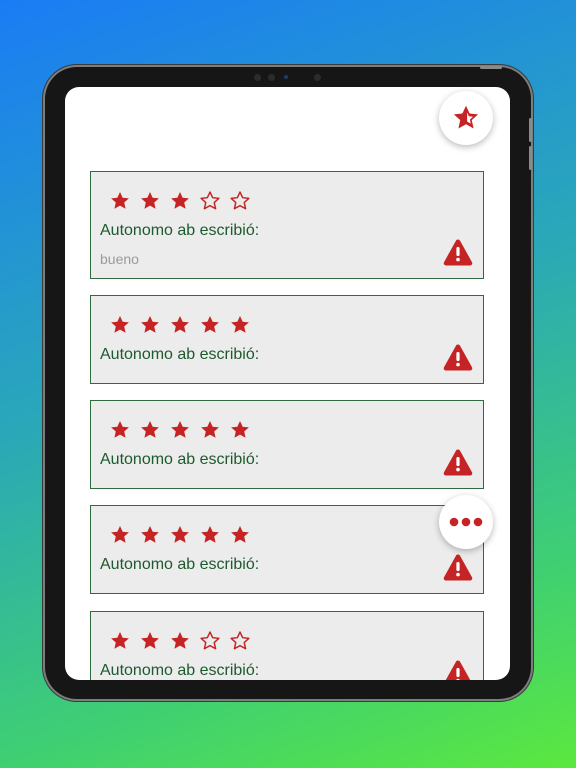 The width and height of the screenshot is (576, 768). I want to click on review-card: Autonomo ab escribió: bueno, so click(287, 225).